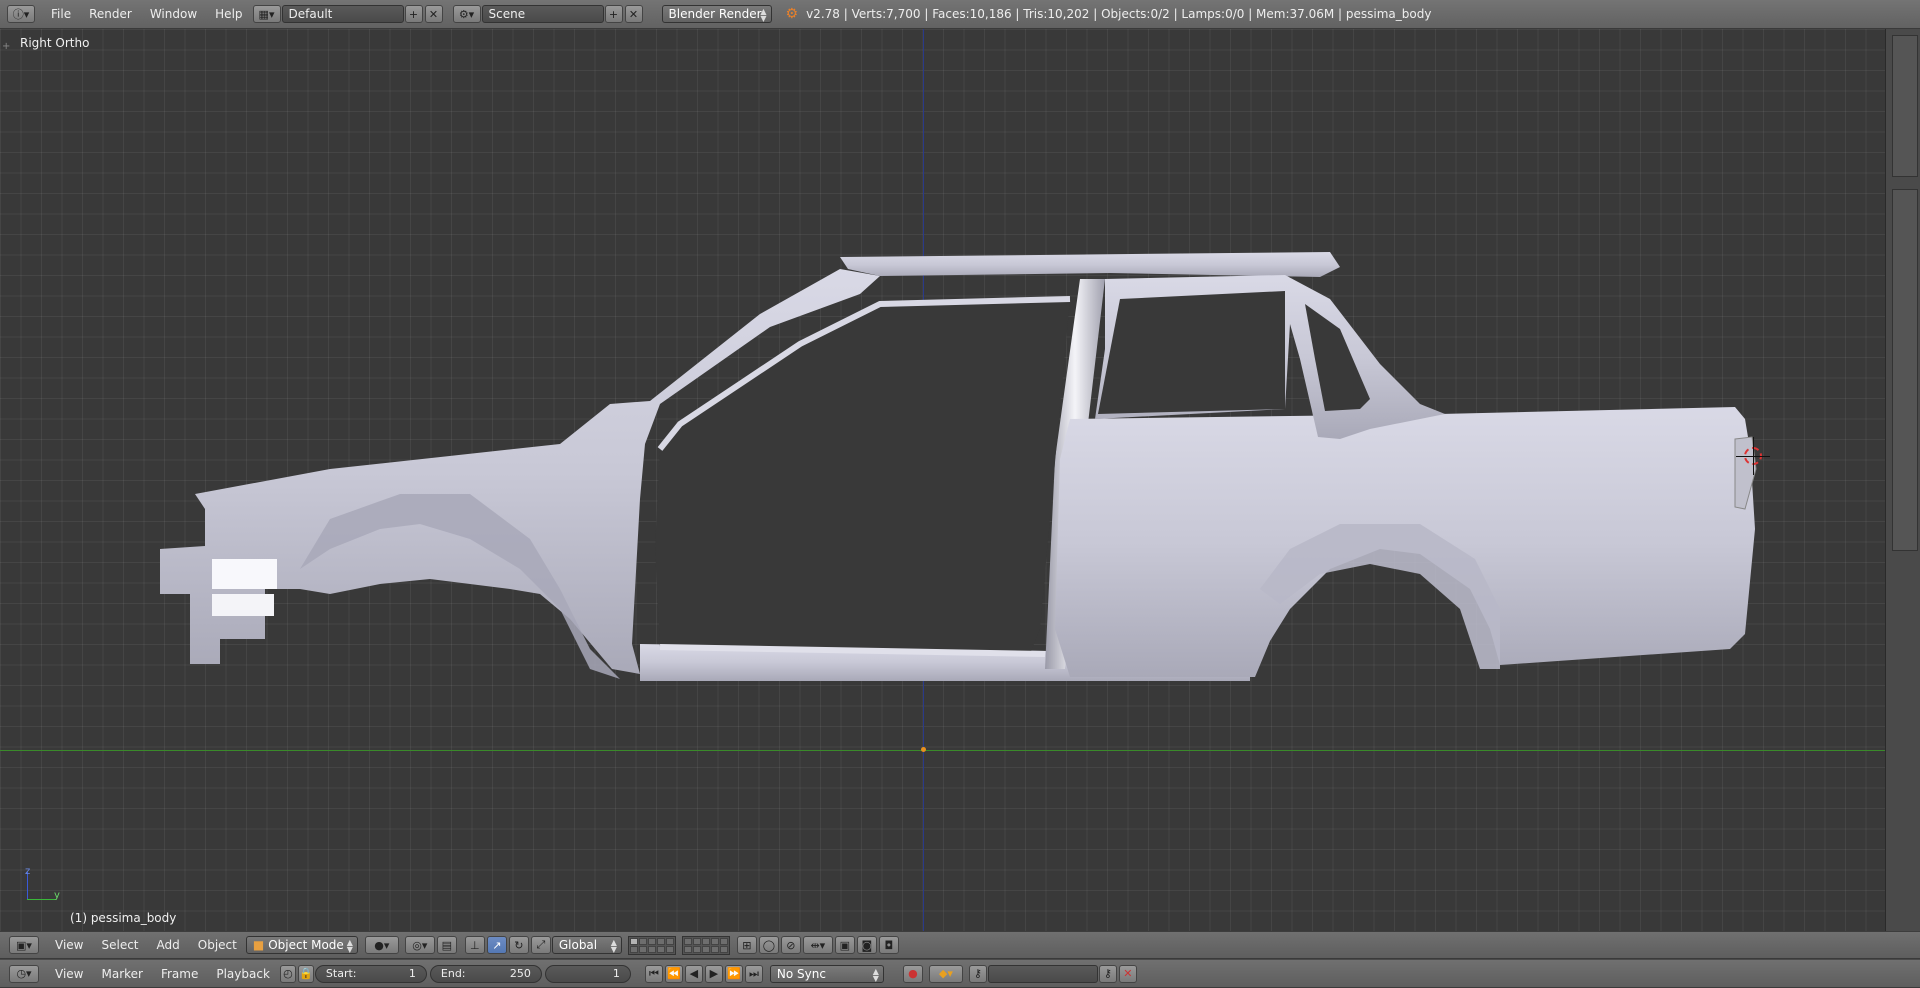  Describe the element at coordinates (1753, 456) in the screenshot. I see `3d-cursor-crosshair-v` at that location.